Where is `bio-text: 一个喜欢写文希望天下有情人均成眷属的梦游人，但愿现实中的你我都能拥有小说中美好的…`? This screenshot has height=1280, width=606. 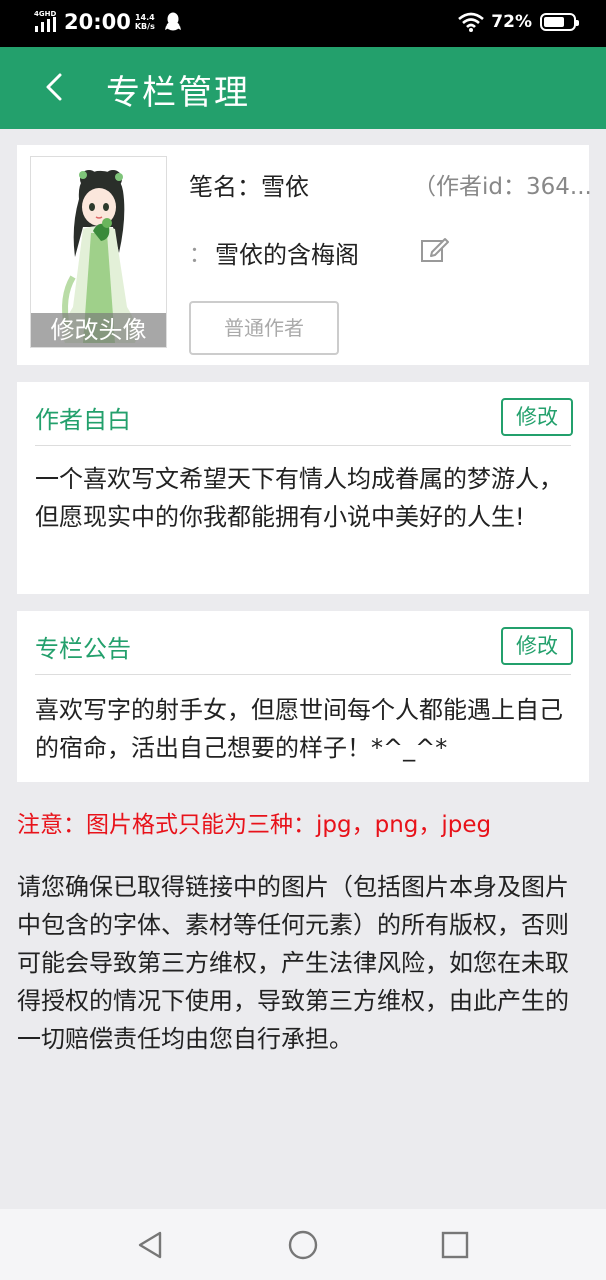 bio-text: 一个喜欢写文希望天下有情人均成眷属的梦游人，但愿现实中的你我都能拥有小说中美好的… is located at coordinates (299, 498).